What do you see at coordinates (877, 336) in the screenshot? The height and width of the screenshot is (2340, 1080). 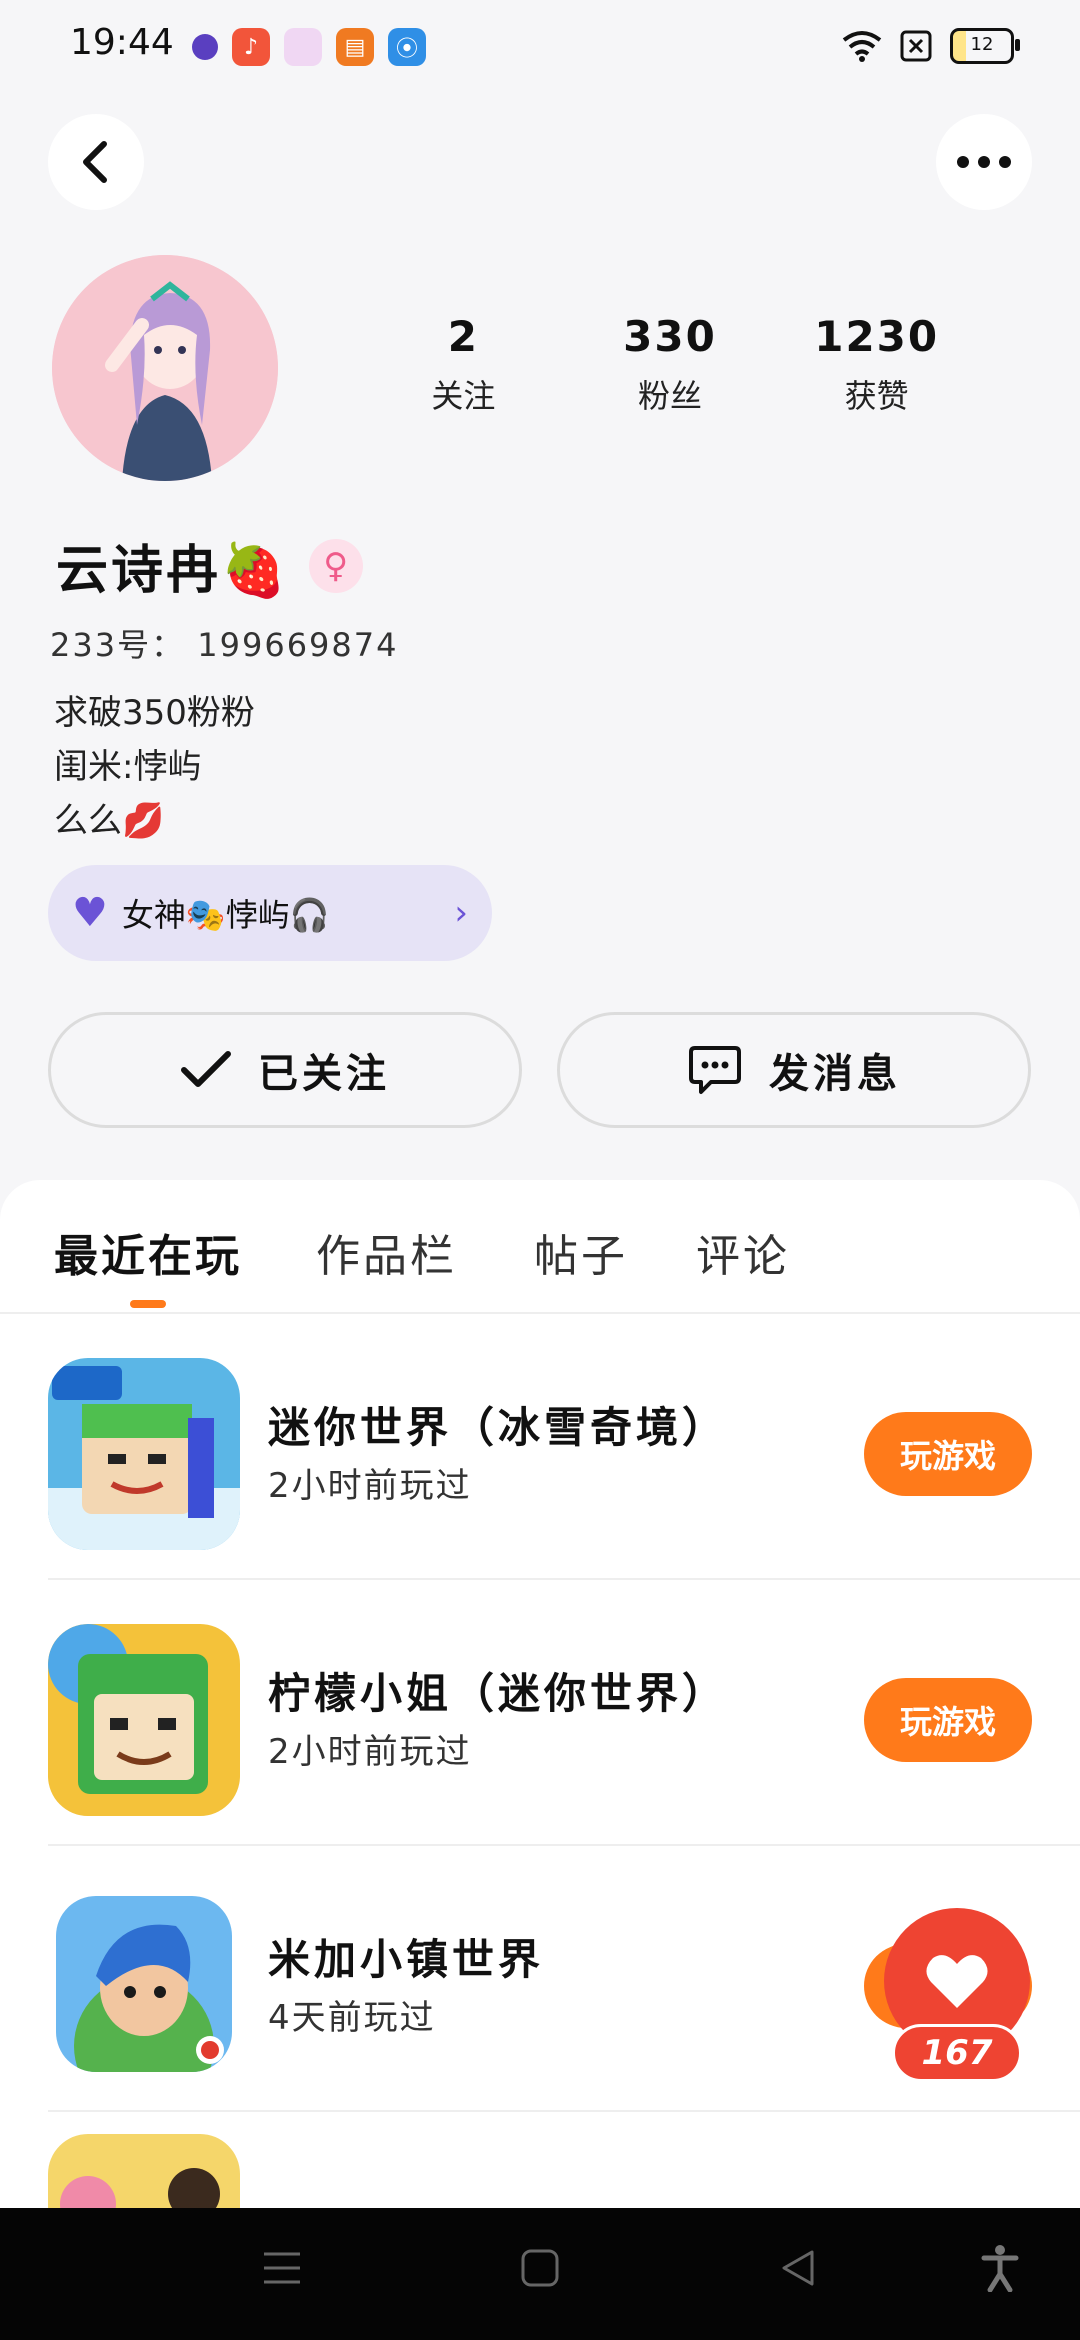 I see `stat-number: 1230` at bounding box center [877, 336].